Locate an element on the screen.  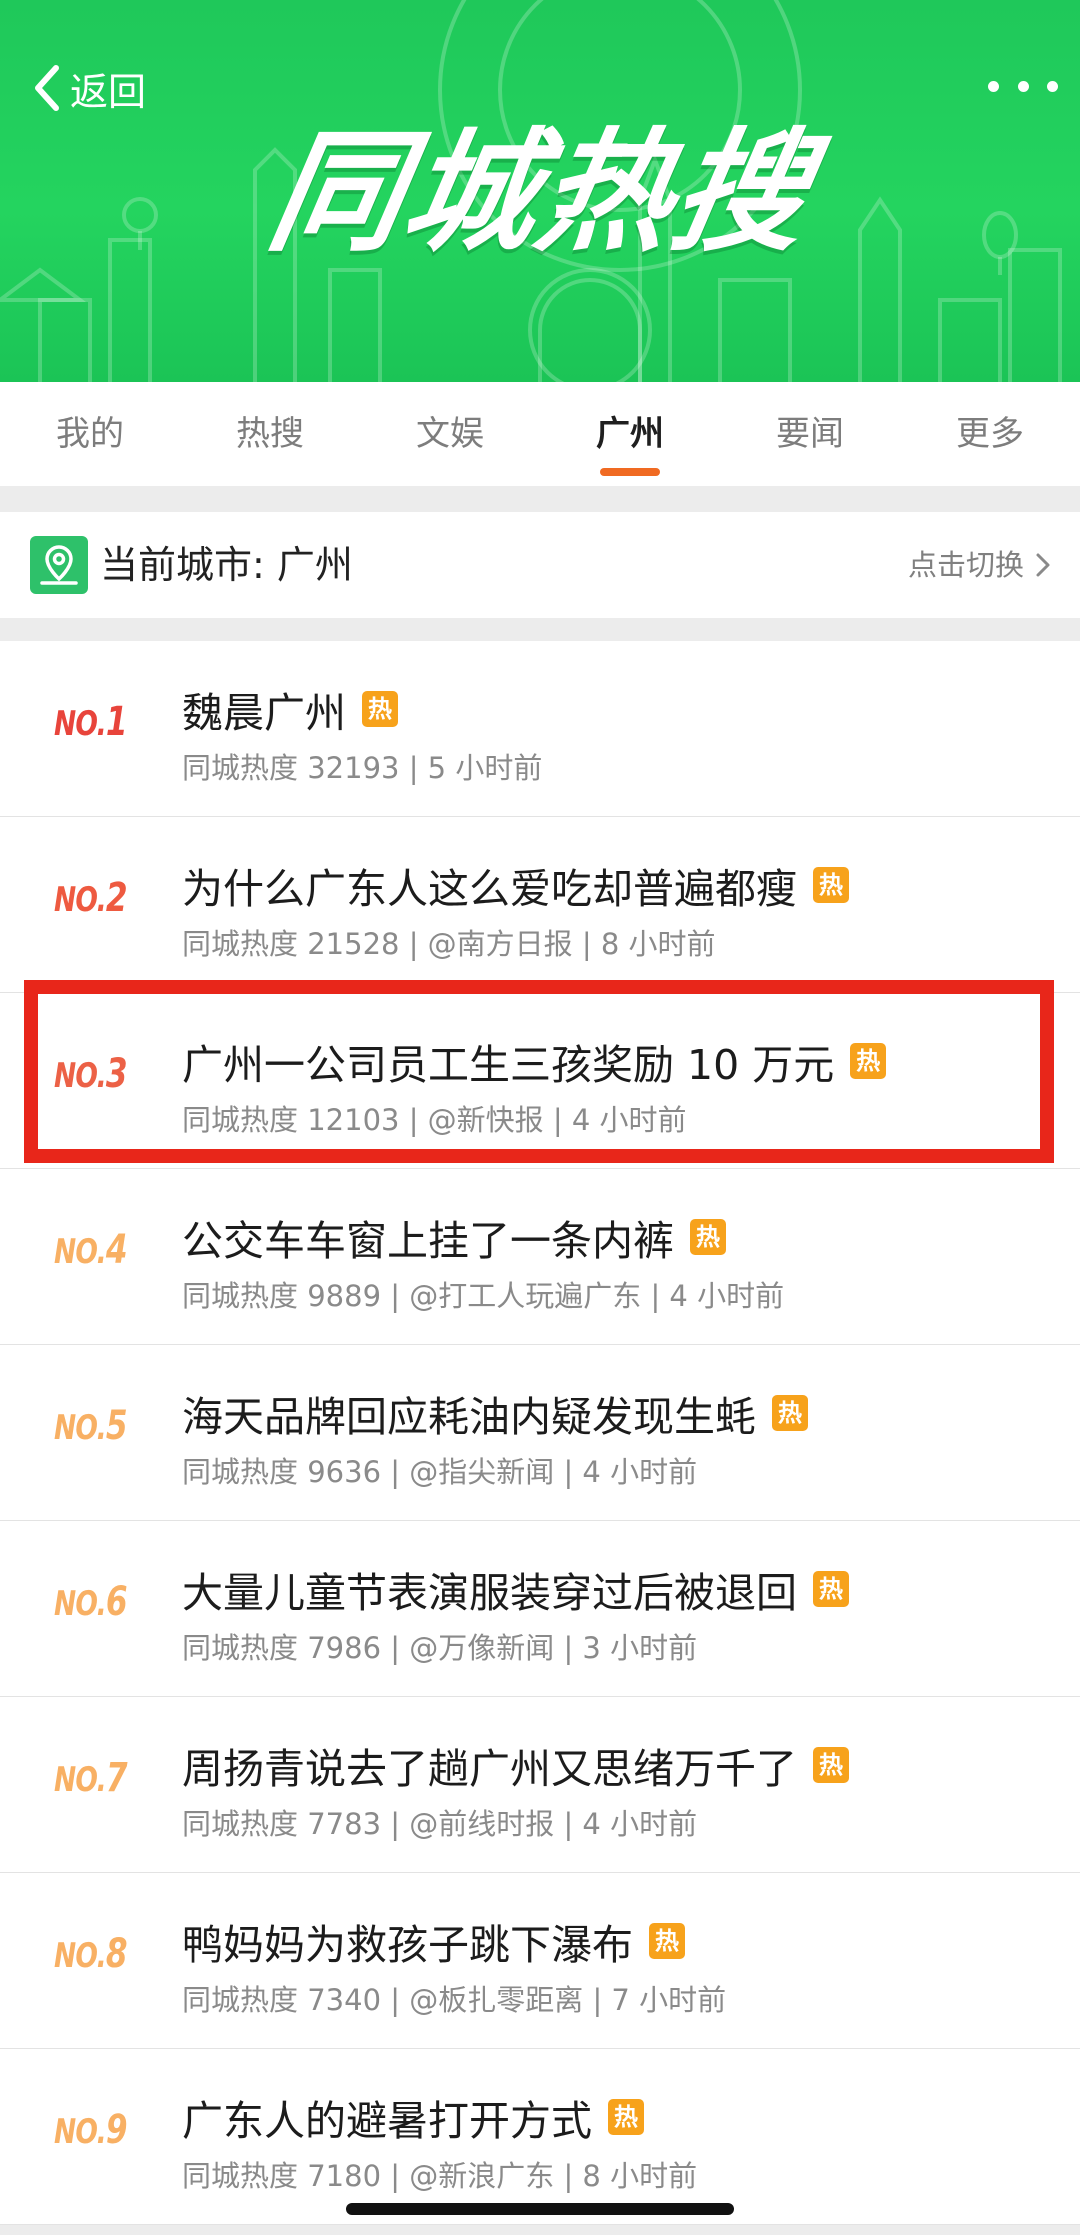
list-item: NO.9 广东人的避暑打开方式热同城热度 7180 | @新浪广东 | 8 小时前 is located at coordinates (540, 2137).